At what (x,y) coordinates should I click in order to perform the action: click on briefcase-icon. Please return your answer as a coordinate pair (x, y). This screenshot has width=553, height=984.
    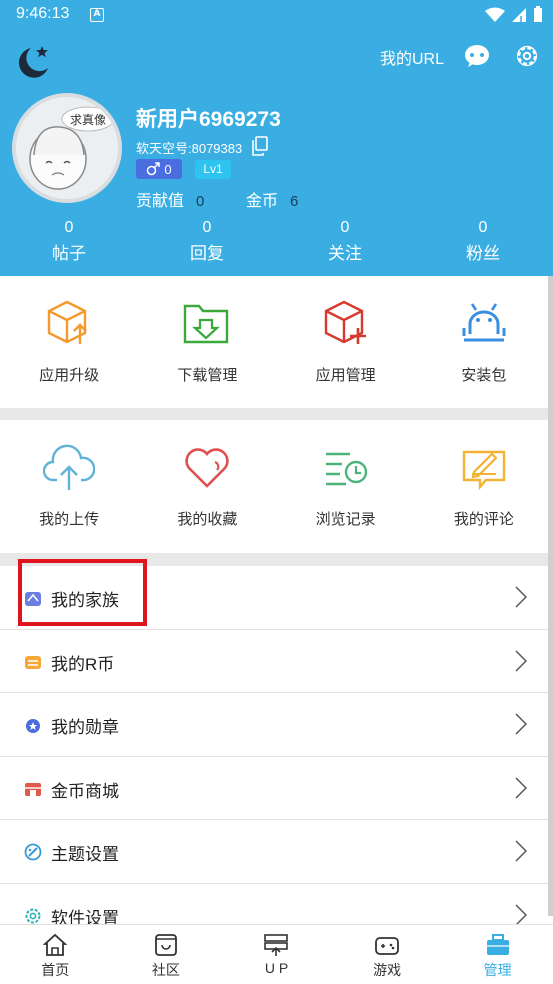
    Looking at the image, I should click on (497, 944).